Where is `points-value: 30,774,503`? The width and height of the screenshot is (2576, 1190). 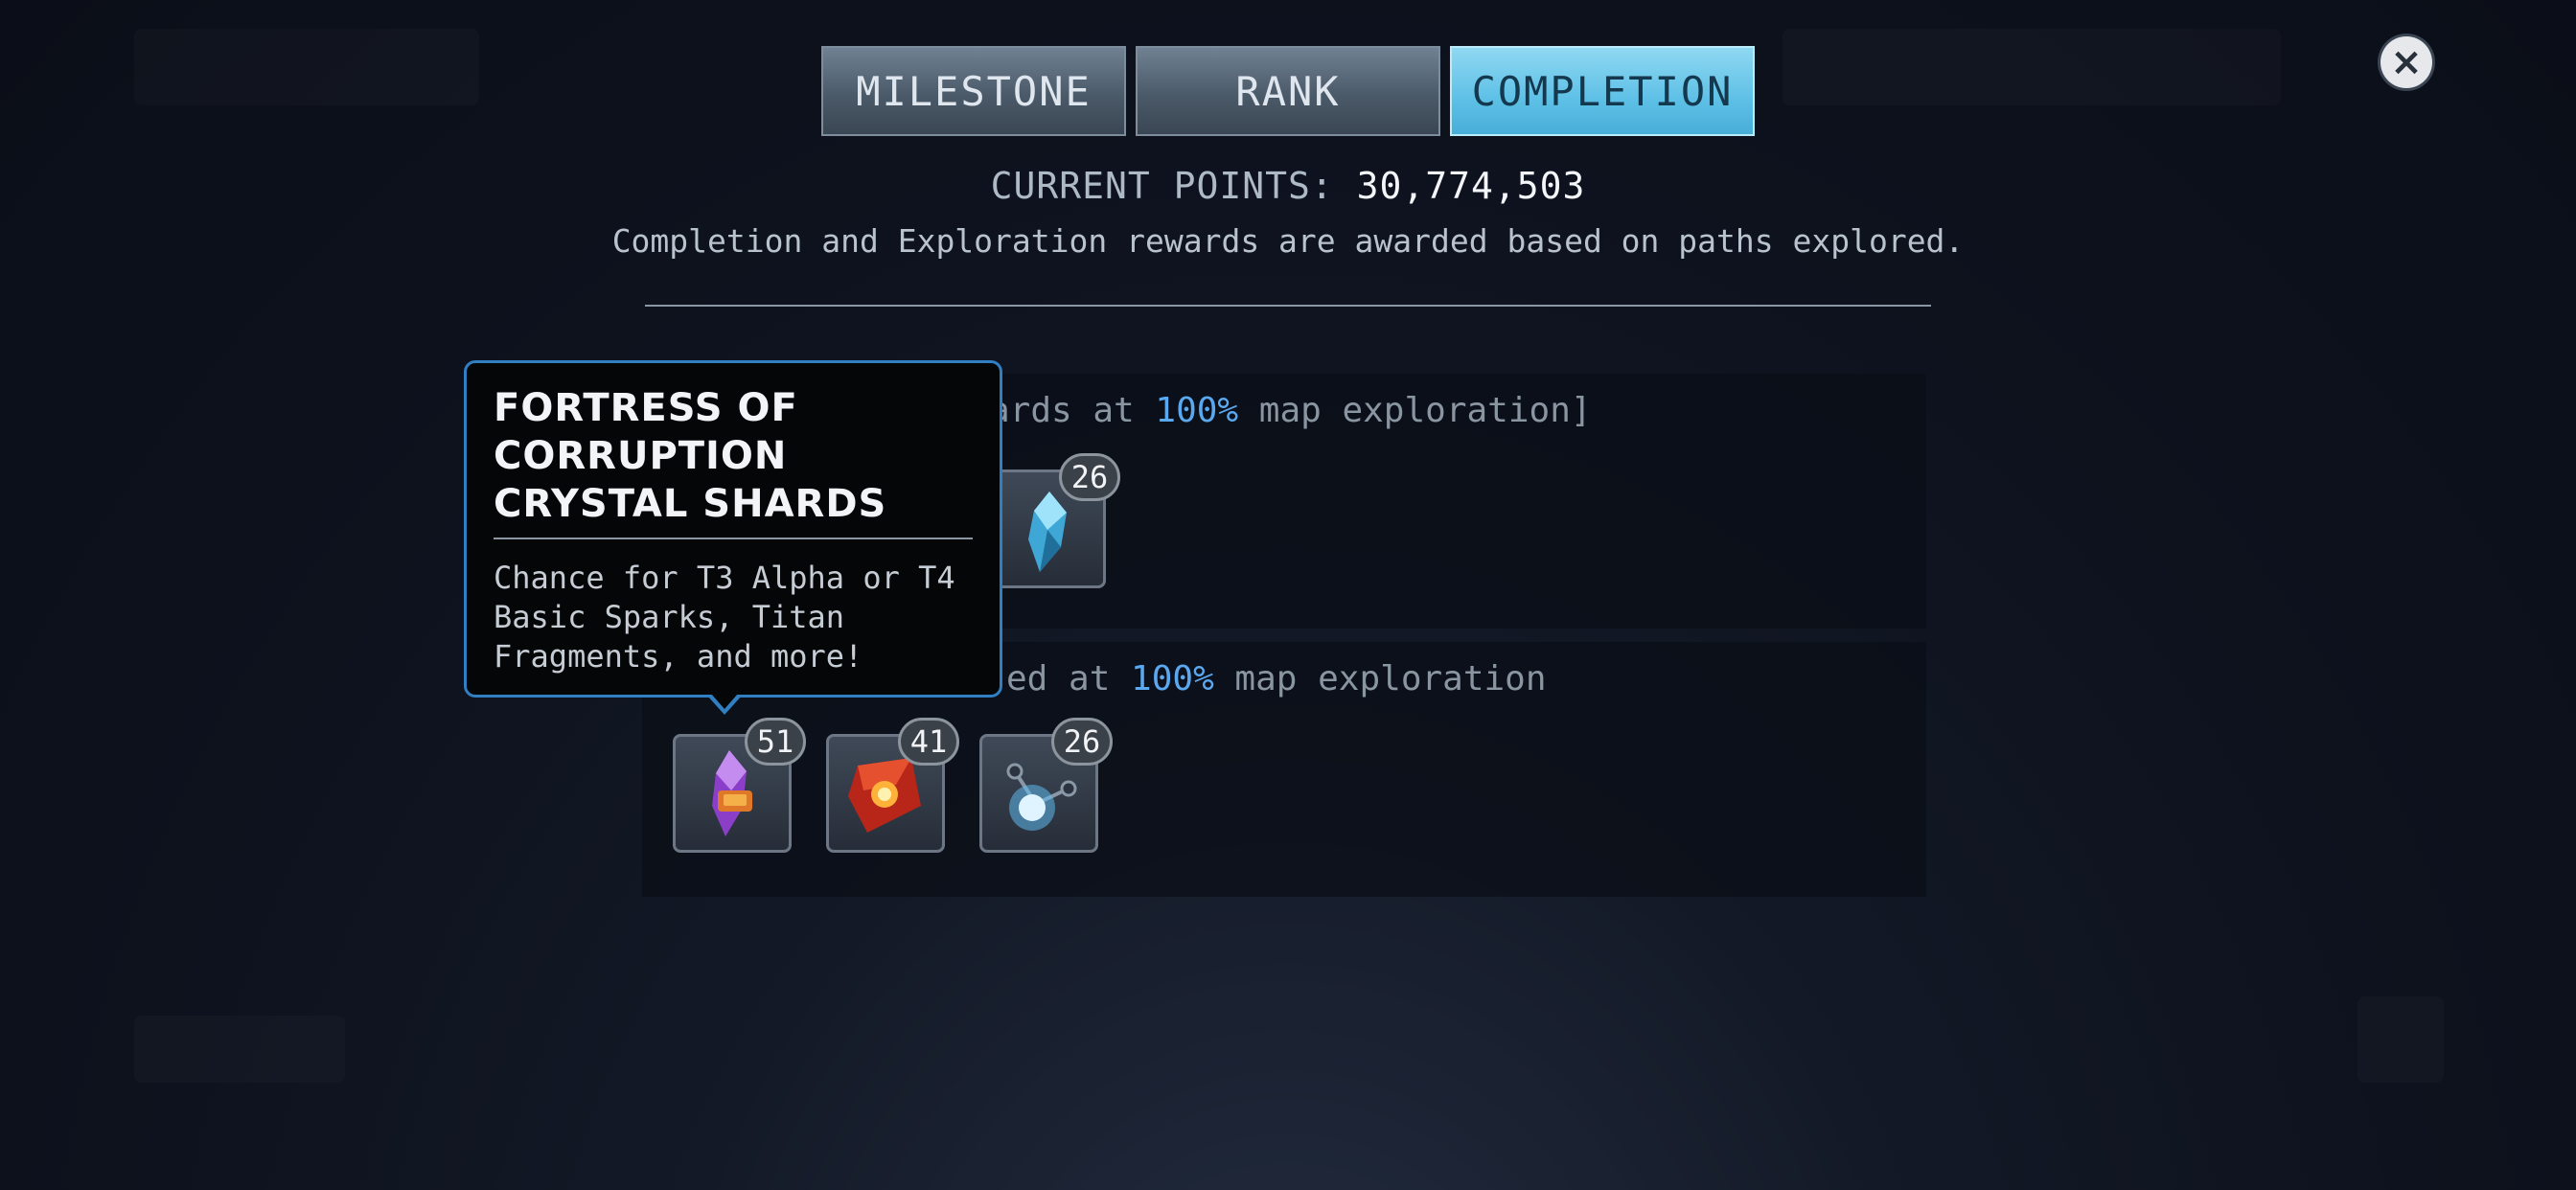
points-value: 30,774,503 is located at coordinates (1471, 186).